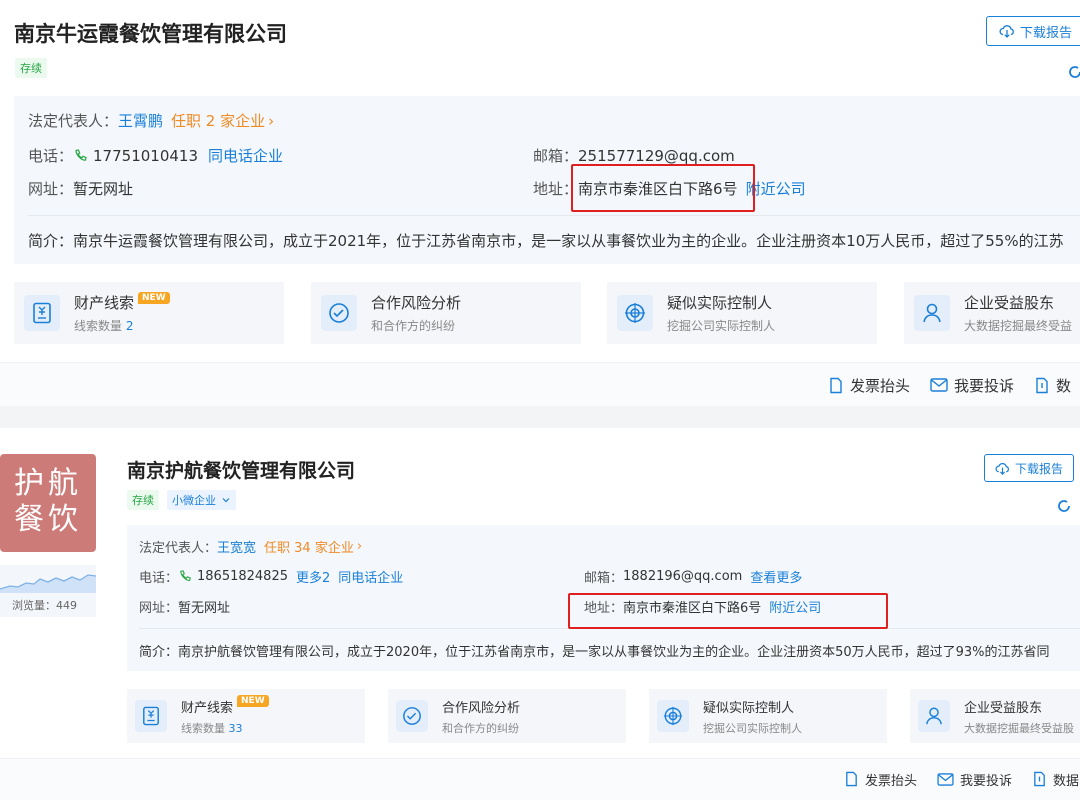  I want to click on data-button: 数据, so click(1055, 779).